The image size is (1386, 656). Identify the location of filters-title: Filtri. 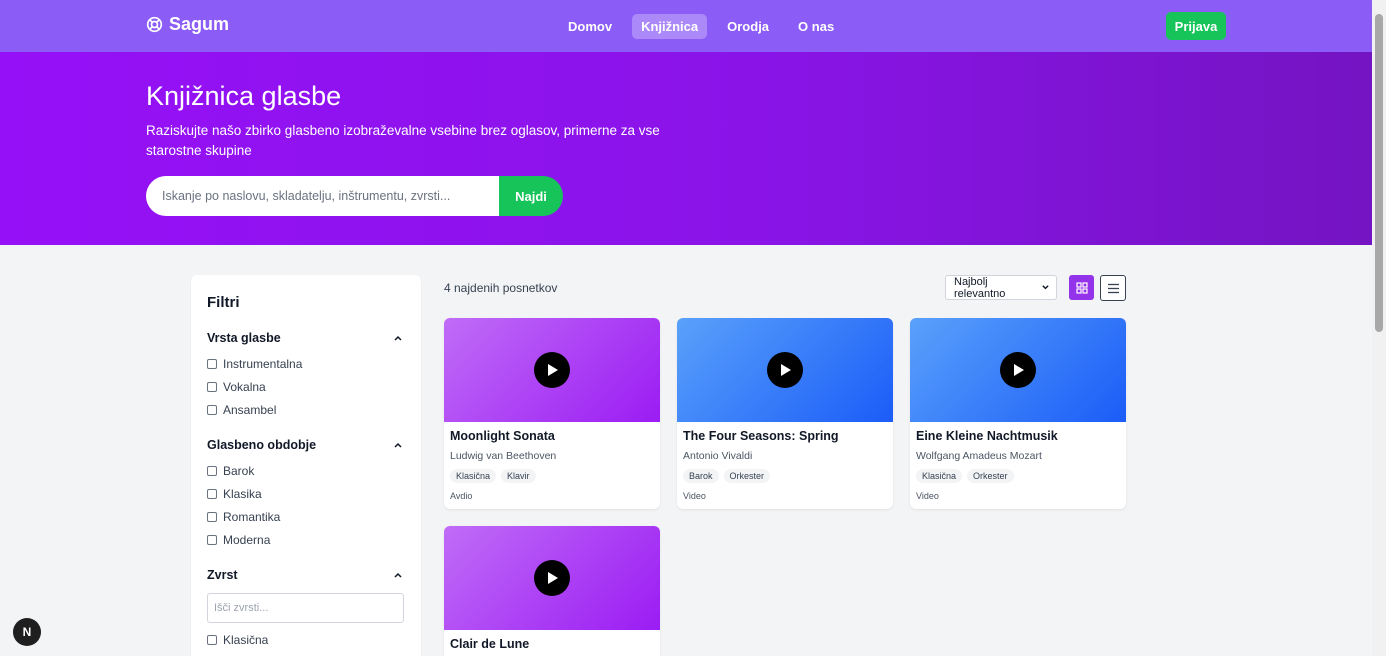
(223, 302).